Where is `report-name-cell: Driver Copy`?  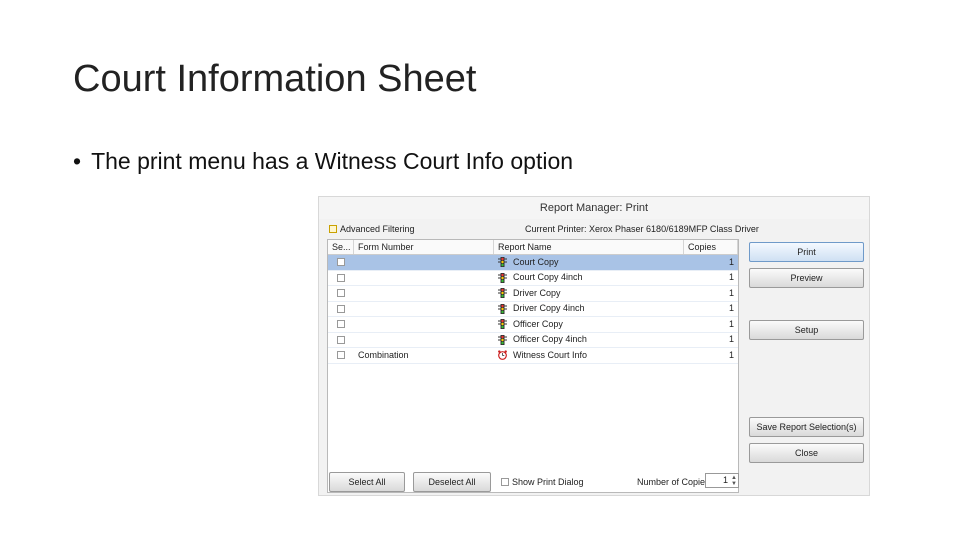
report-name-cell: Driver Copy is located at coordinates (589, 293).